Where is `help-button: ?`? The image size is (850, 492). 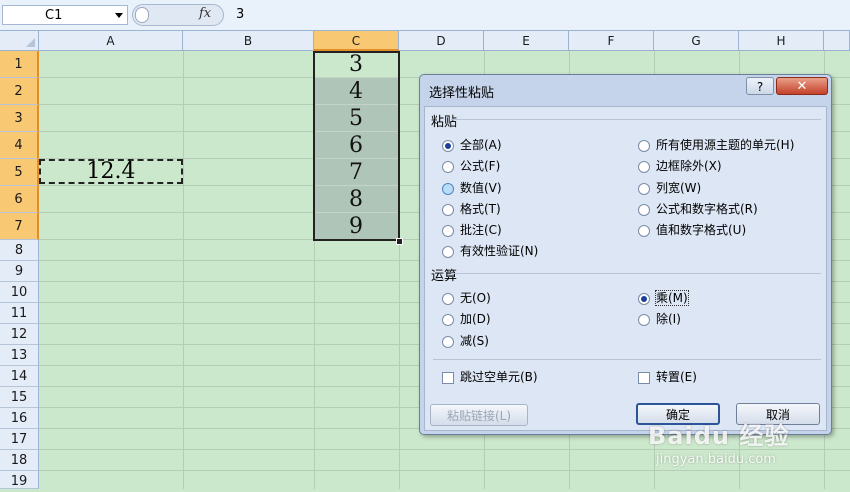
help-button: ? is located at coordinates (760, 86).